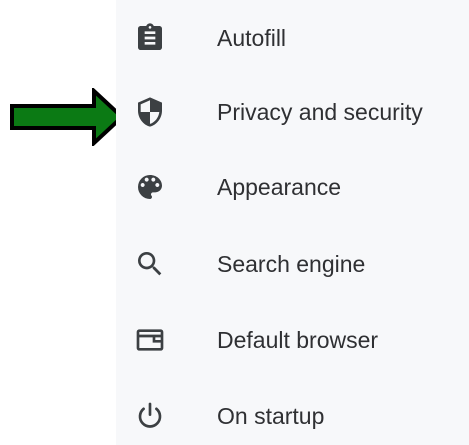 This screenshot has height=445, width=469. I want to click on search-icon, so click(150, 264).